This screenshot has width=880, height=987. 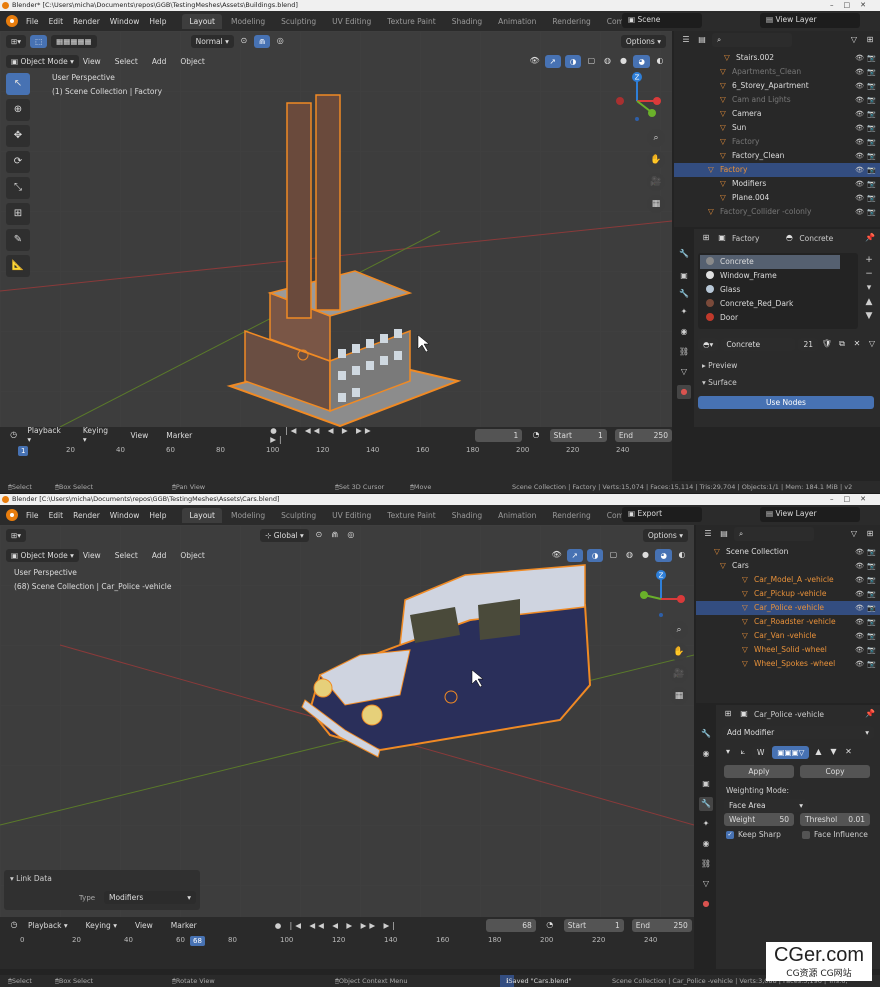 What do you see at coordinates (818, 752) in the screenshot?
I see `modifier-up-icon: ▲` at bounding box center [818, 752].